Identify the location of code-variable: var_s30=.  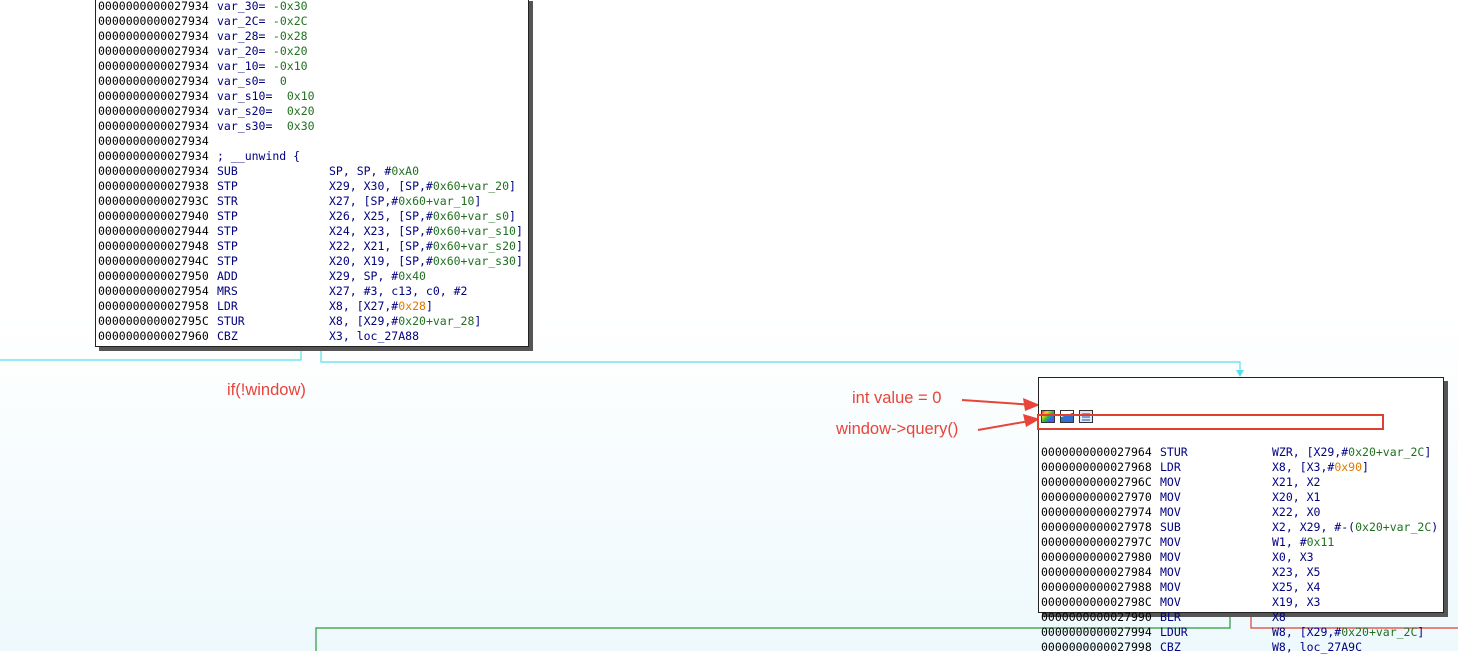
(245, 126).